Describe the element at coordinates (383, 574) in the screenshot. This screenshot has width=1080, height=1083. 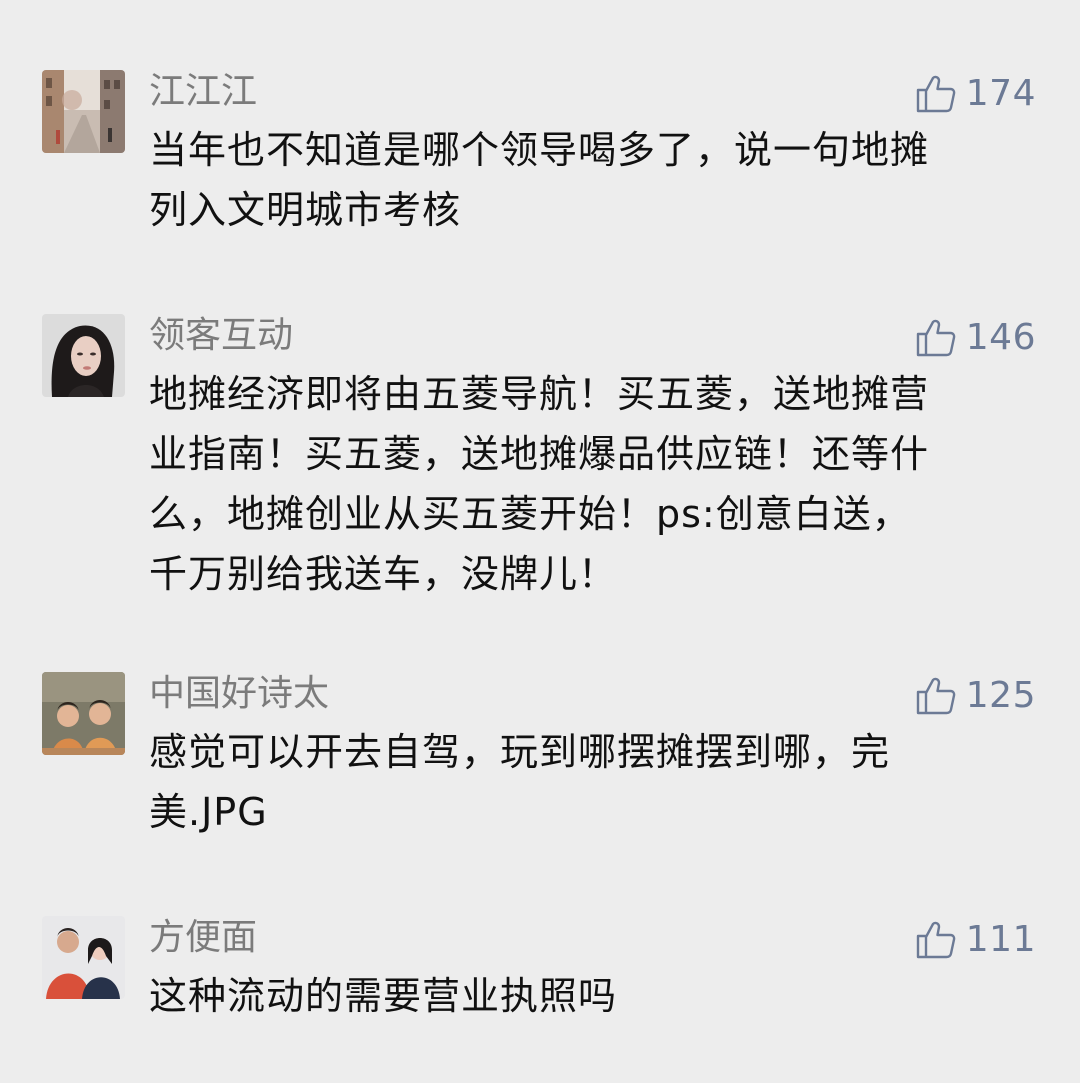
I see `comment-text-line: 千万别给我送车，没牌儿！` at that location.